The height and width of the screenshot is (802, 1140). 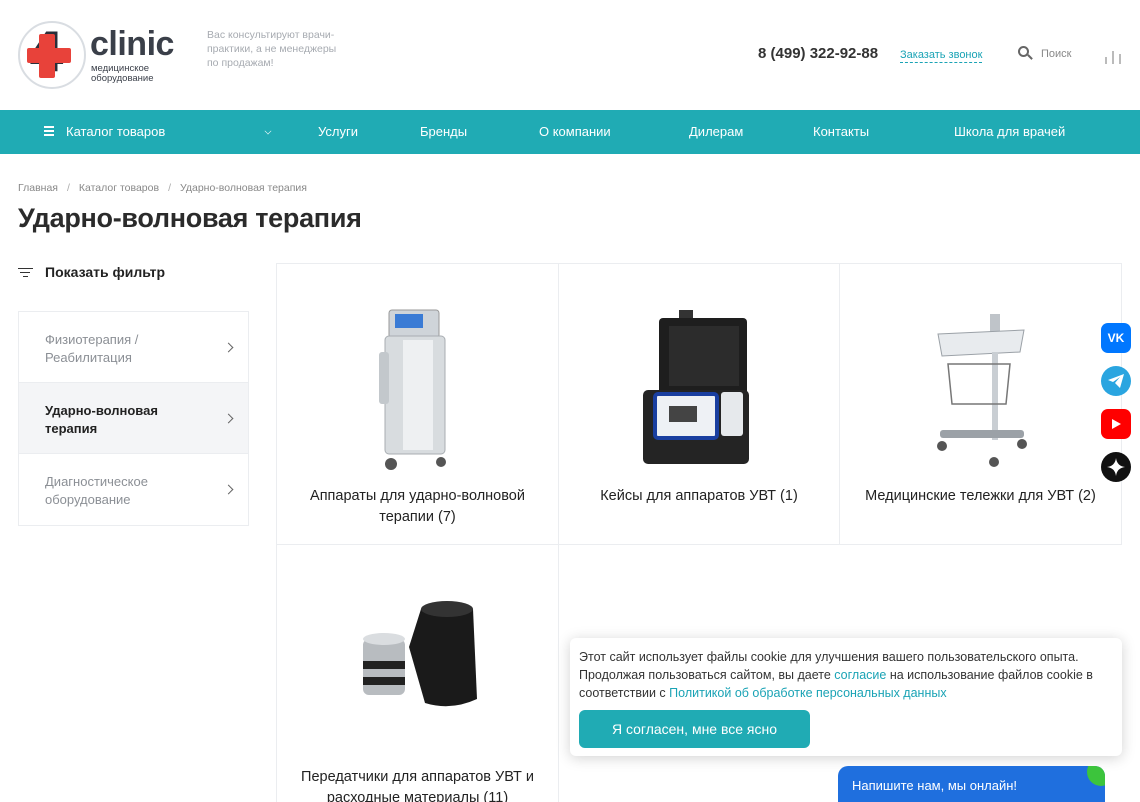 I want to click on category-card: Кейсы для аппаратов УВТ (1), so click(x=699, y=404).